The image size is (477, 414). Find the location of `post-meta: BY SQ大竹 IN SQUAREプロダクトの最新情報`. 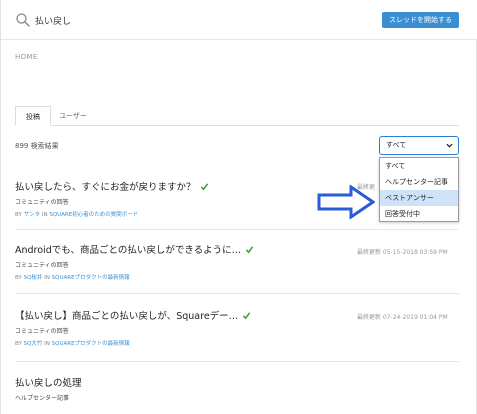

post-meta: BY SQ大竹 IN SQUAREプロダクトの最新情報 is located at coordinates (133, 343).